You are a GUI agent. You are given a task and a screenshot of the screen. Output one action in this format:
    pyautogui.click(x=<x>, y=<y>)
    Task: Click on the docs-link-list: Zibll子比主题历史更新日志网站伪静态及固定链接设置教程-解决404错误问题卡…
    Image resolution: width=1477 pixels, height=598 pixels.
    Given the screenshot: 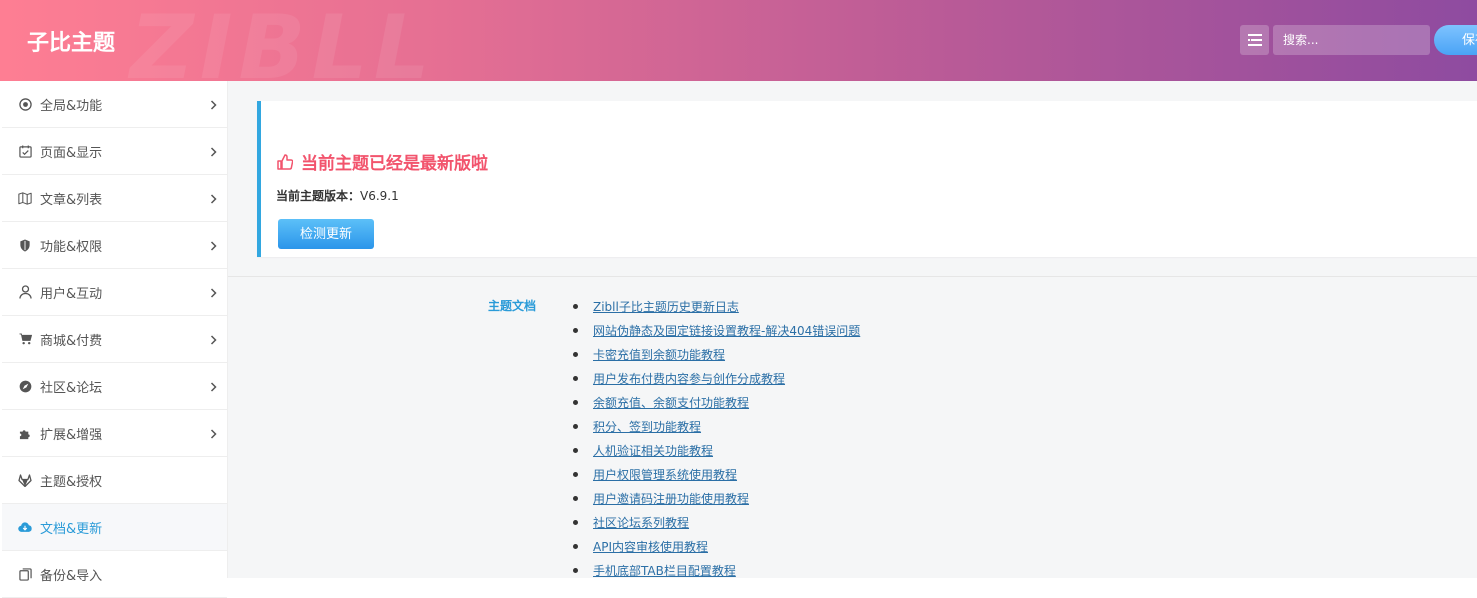 What is the action you would take?
    pyautogui.click(x=716, y=438)
    